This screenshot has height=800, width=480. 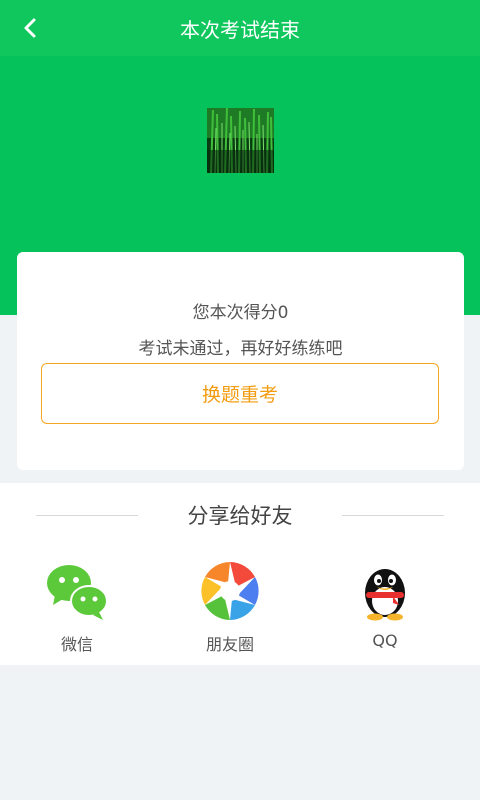 What do you see at coordinates (230, 591) in the screenshot?
I see `moments-icon` at bounding box center [230, 591].